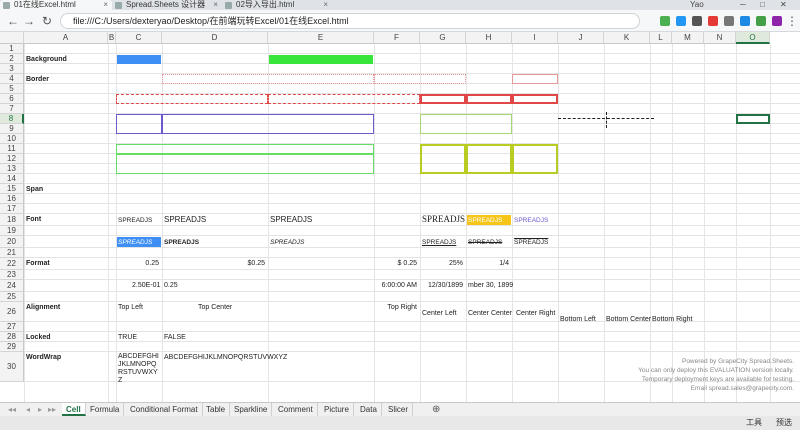 Image resolution: width=800 pixels, height=430 pixels. I want to click on format-sample: 12/30/1899, so click(445, 285).